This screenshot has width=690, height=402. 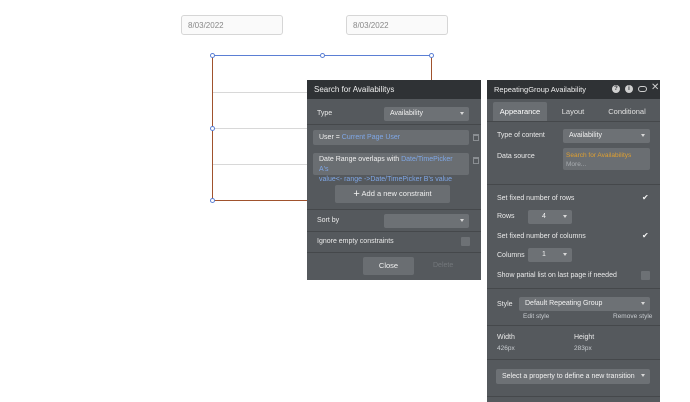 What do you see at coordinates (371, 25) in the screenshot?
I see `date-picker-b-value: 8/03/2022` at bounding box center [371, 25].